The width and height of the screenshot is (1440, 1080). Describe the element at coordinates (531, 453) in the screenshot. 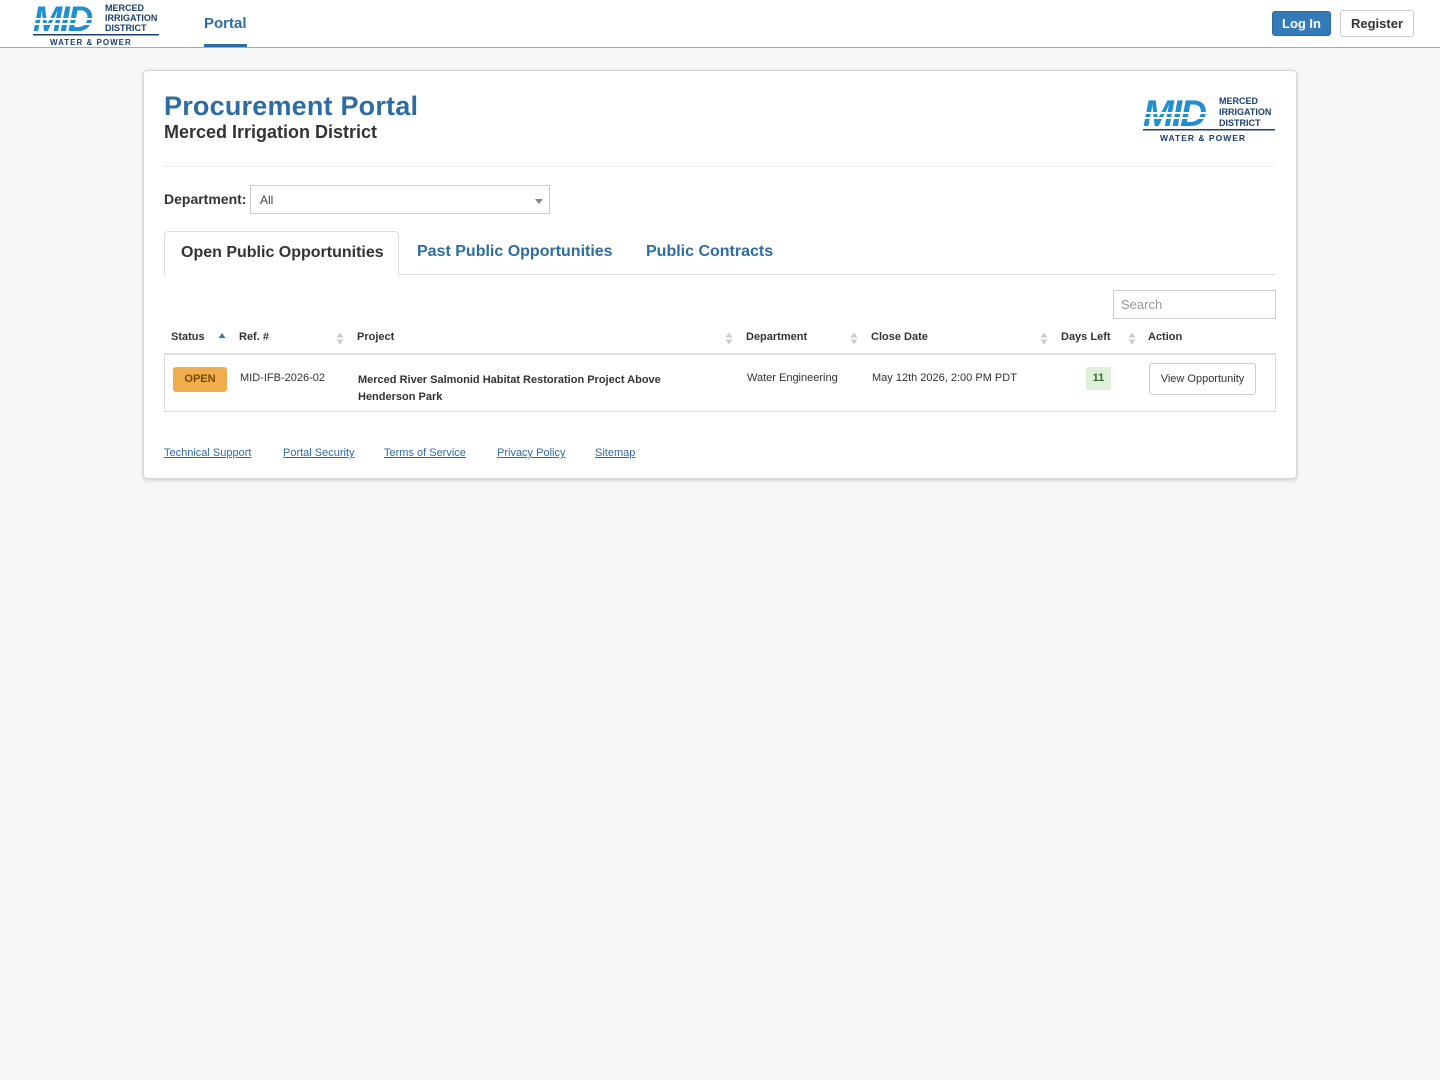

I see `footer-link-privacy-policy: Privacy Policy` at that location.